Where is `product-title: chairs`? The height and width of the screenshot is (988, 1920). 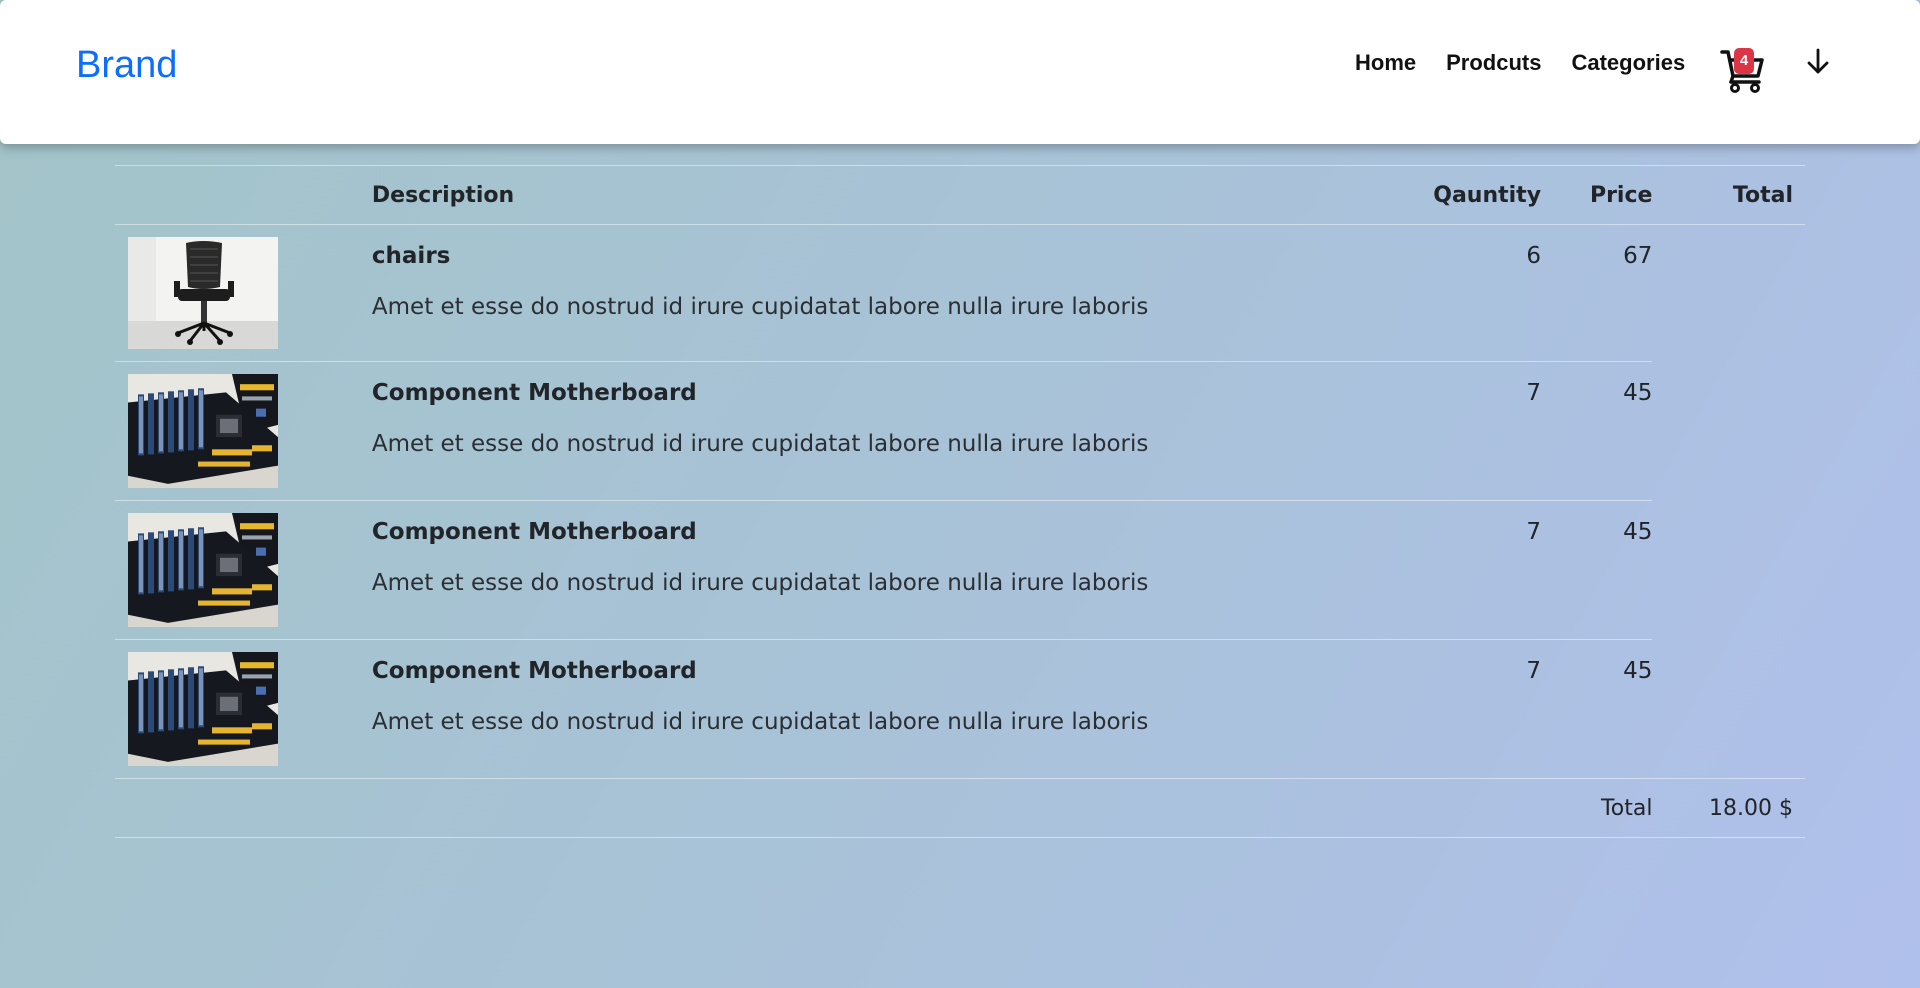
product-title: chairs is located at coordinates (411, 256).